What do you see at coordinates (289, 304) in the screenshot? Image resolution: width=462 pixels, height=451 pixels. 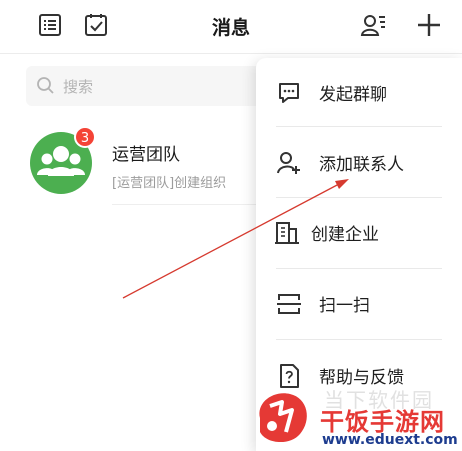 I see `scan-icon` at bounding box center [289, 304].